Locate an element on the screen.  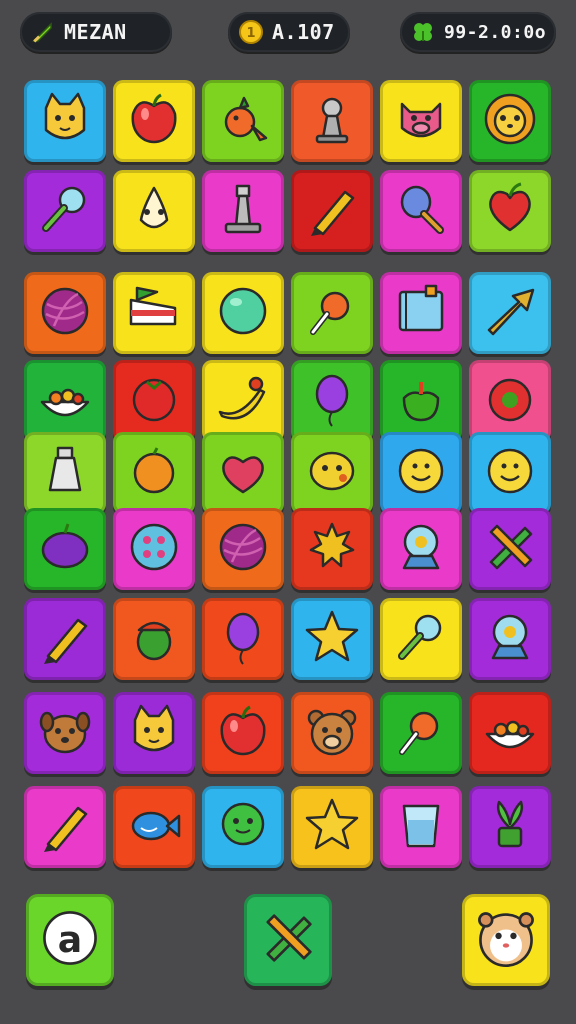
green-blob-icon is located at coordinates (243, 827).